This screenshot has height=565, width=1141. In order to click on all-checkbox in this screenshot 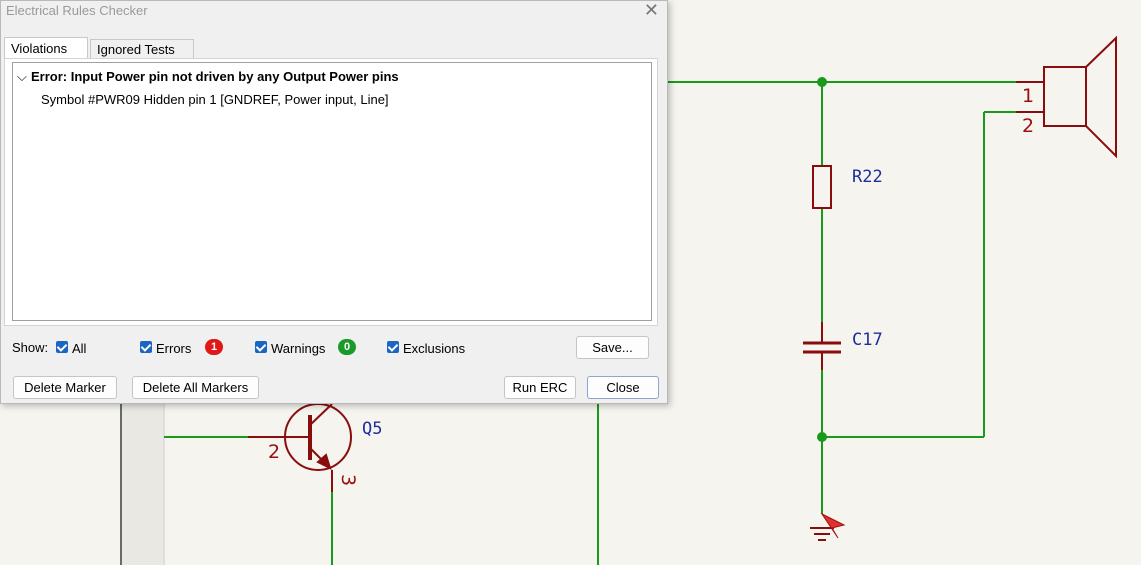, I will do `click(62, 347)`.